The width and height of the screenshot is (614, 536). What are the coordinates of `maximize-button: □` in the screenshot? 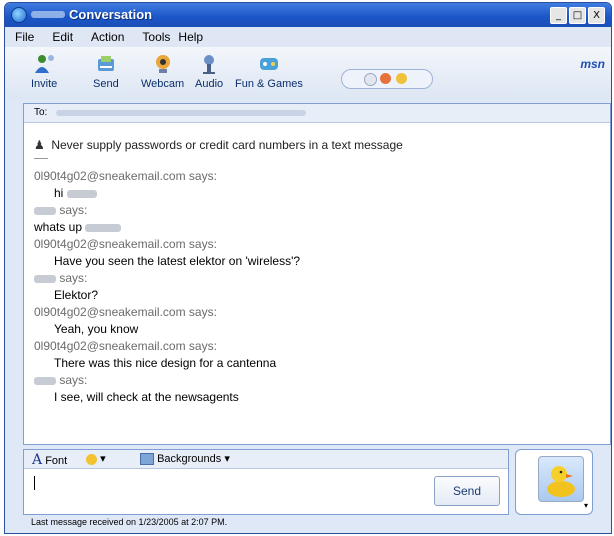 It's located at (577, 15).